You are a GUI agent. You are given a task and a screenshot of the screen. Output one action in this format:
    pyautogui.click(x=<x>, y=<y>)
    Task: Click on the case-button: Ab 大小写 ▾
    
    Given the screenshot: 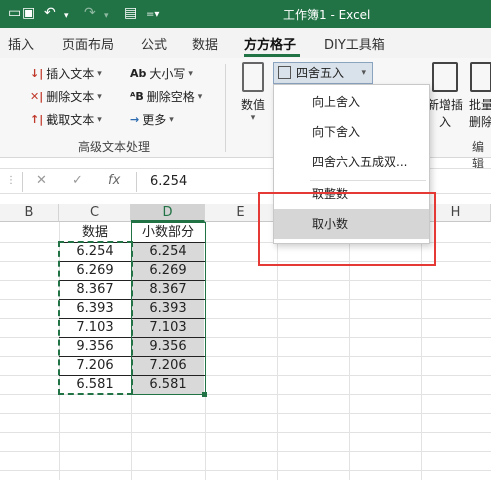 What is the action you would take?
    pyautogui.click(x=161, y=73)
    